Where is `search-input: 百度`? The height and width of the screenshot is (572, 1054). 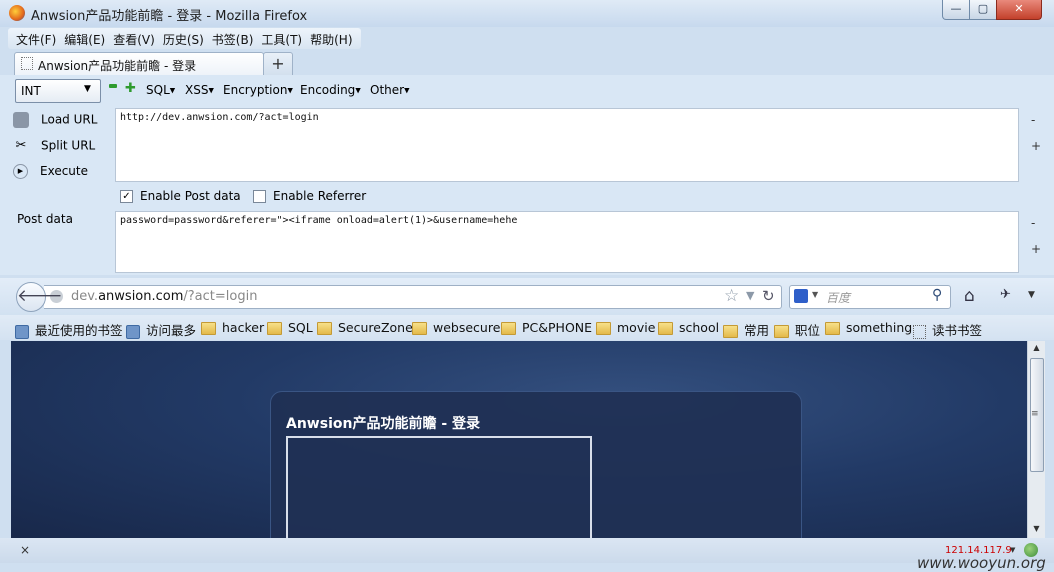 search-input: 百度 is located at coordinates (838, 297).